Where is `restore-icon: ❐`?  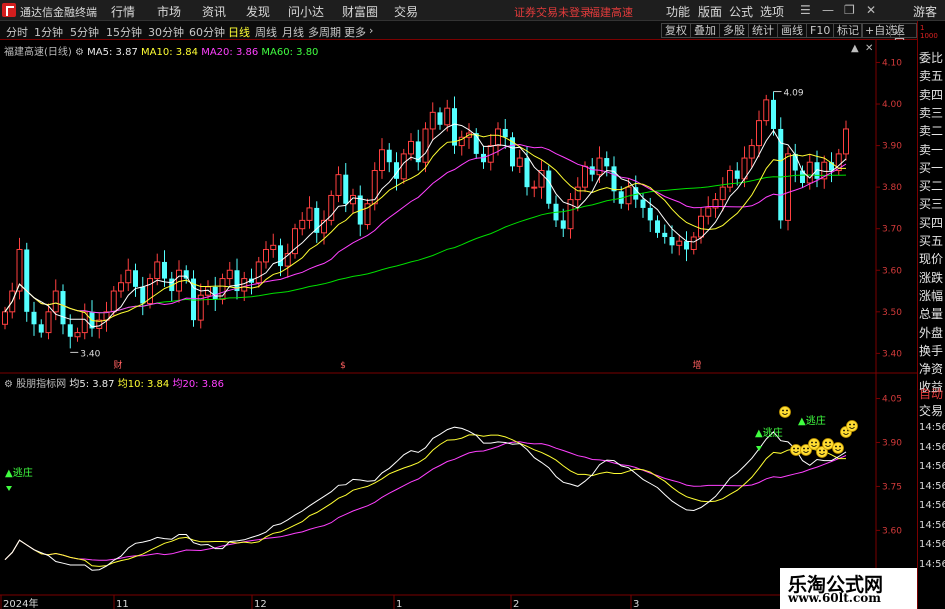 restore-icon: ❐ is located at coordinates (849, 10).